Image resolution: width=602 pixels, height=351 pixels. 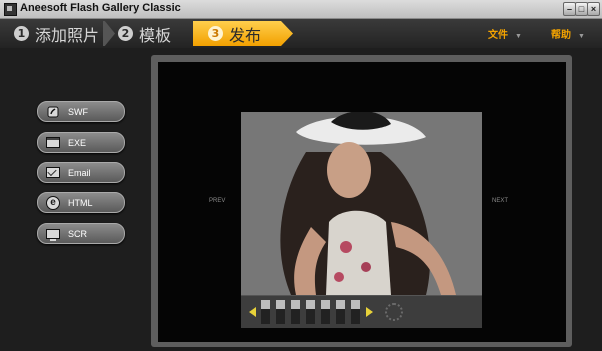 What do you see at coordinates (301, 9) in the screenshot?
I see `title-bar: Aneesoft Flash Gallery Classic – □ ×` at bounding box center [301, 9].